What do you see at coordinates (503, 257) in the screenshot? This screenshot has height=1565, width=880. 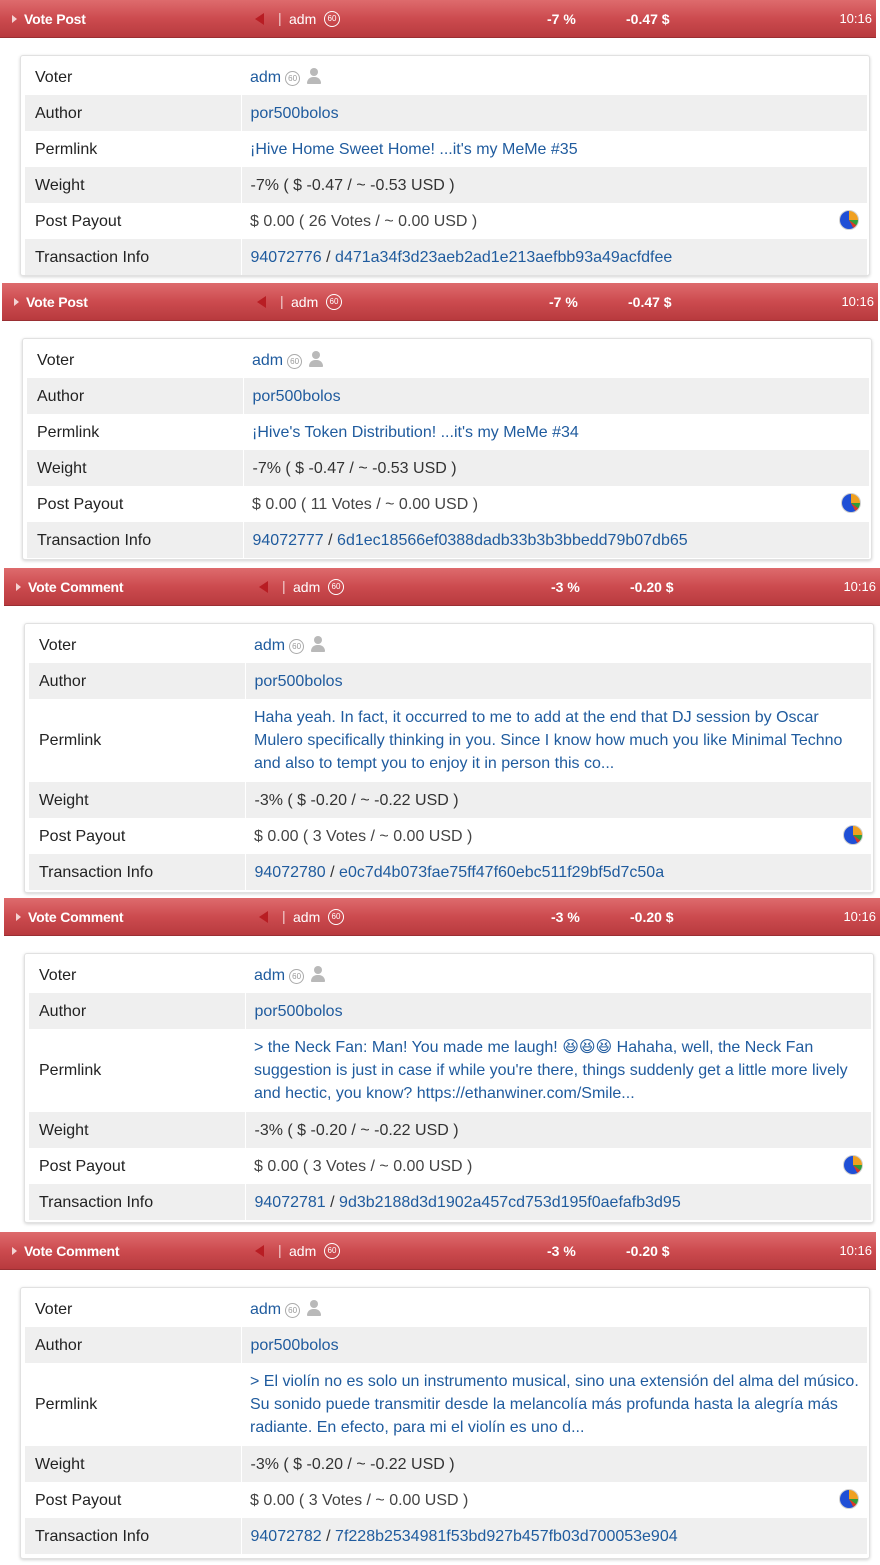 I see `tx-link: d471a34f3d23aeb2ad1e213aefbb93a49acfdfee` at bounding box center [503, 257].